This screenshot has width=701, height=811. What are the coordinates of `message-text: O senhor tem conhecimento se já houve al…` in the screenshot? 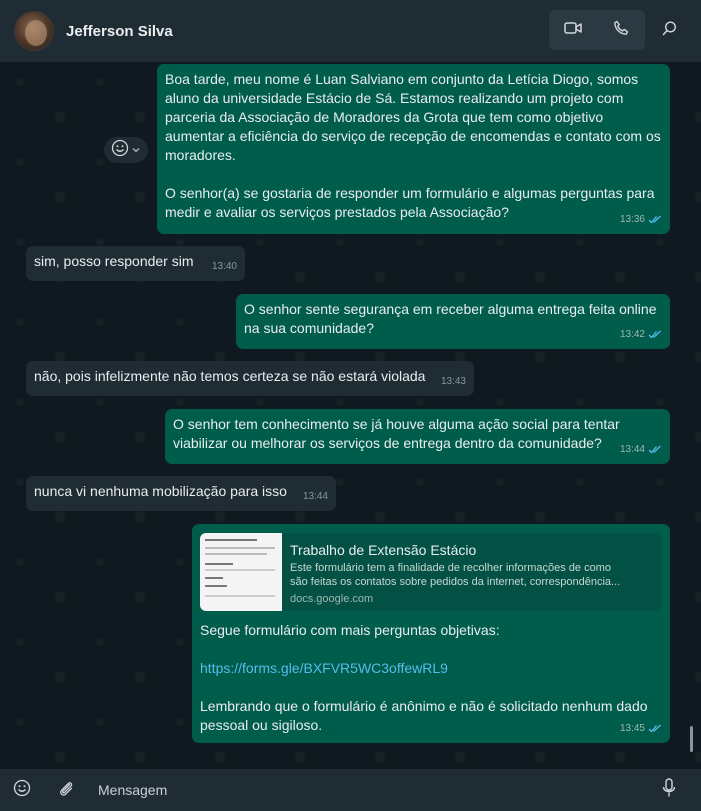 It's located at (396, 433).